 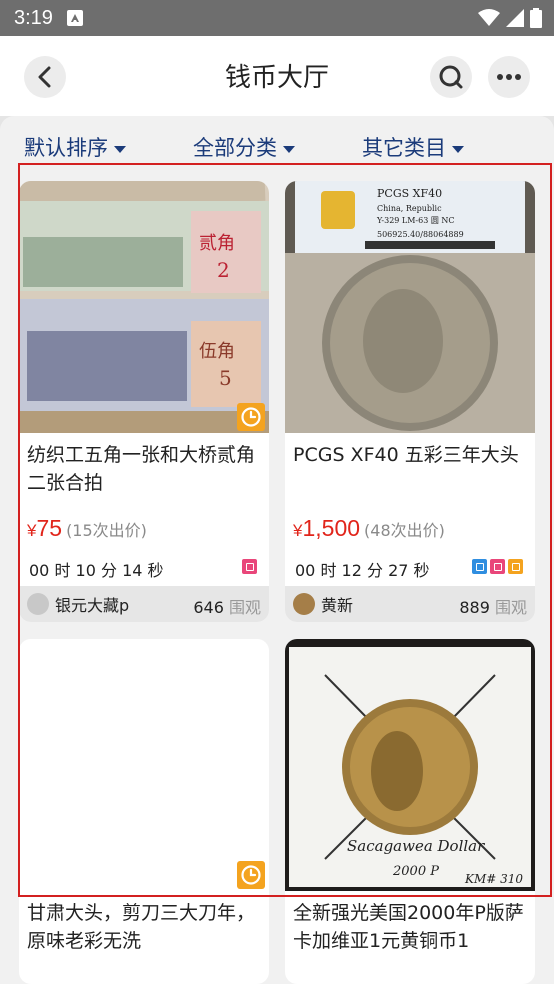 What do you see at coordinates (515, 18) in the screenshot?
I see `signal-icon` at bounding box center [515, 18].